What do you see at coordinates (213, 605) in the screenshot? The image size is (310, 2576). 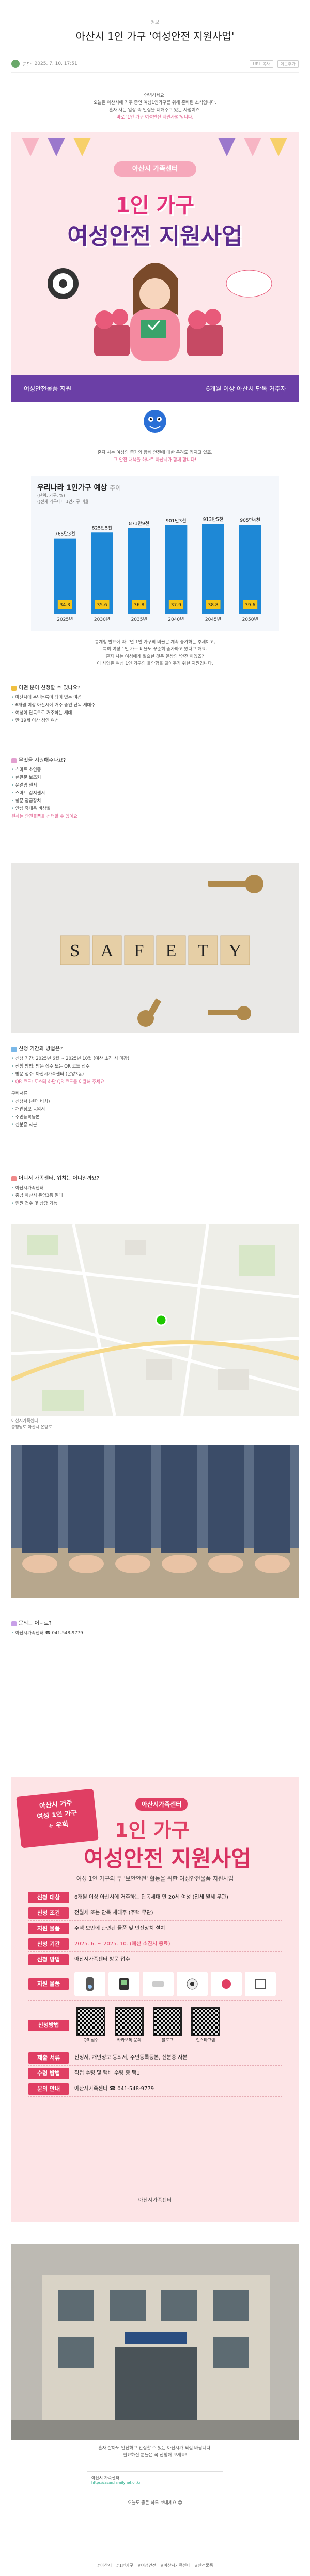 I see `chart-ratio-label: 38.8` at bounding box center [213, 605].